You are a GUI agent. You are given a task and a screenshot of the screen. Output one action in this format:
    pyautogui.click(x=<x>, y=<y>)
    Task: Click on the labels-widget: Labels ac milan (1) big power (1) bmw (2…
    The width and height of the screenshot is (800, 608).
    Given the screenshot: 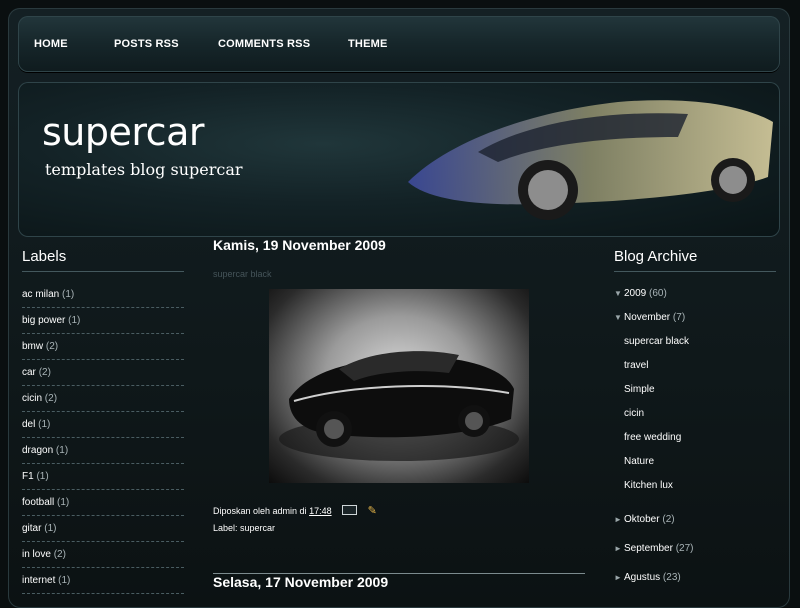 What is the action you would take?
    pyautogui.click(x=103, y=421)
    